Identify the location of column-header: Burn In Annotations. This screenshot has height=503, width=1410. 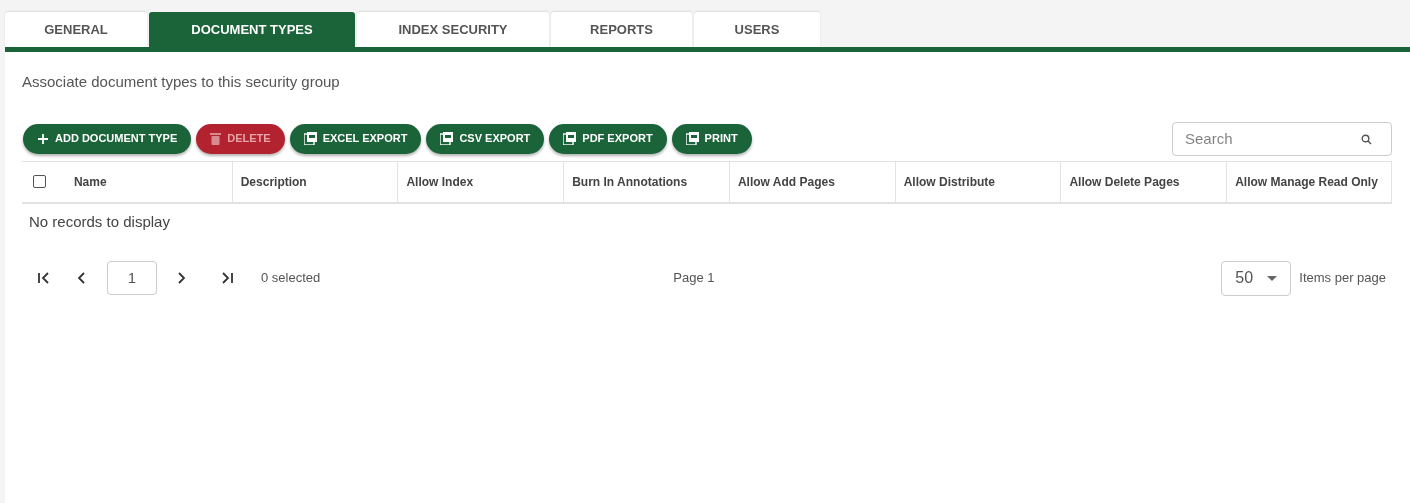
(646, 181).